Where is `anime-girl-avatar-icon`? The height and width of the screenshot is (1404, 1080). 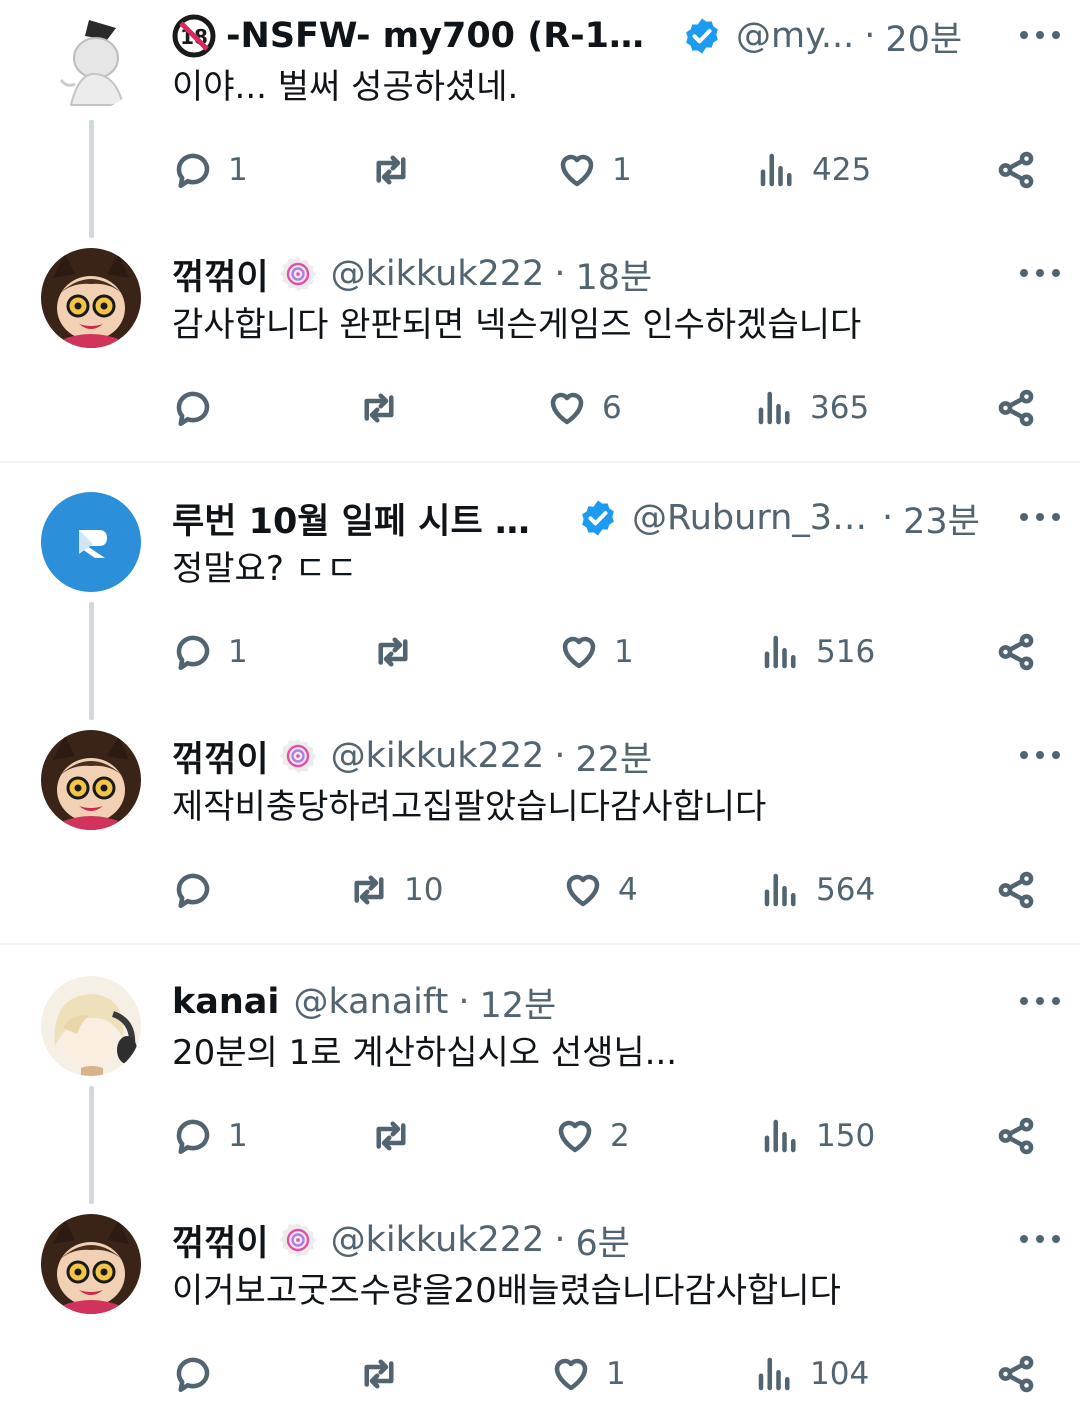
anime-girl-avatar-icon is located at coordinates (91, 1264).